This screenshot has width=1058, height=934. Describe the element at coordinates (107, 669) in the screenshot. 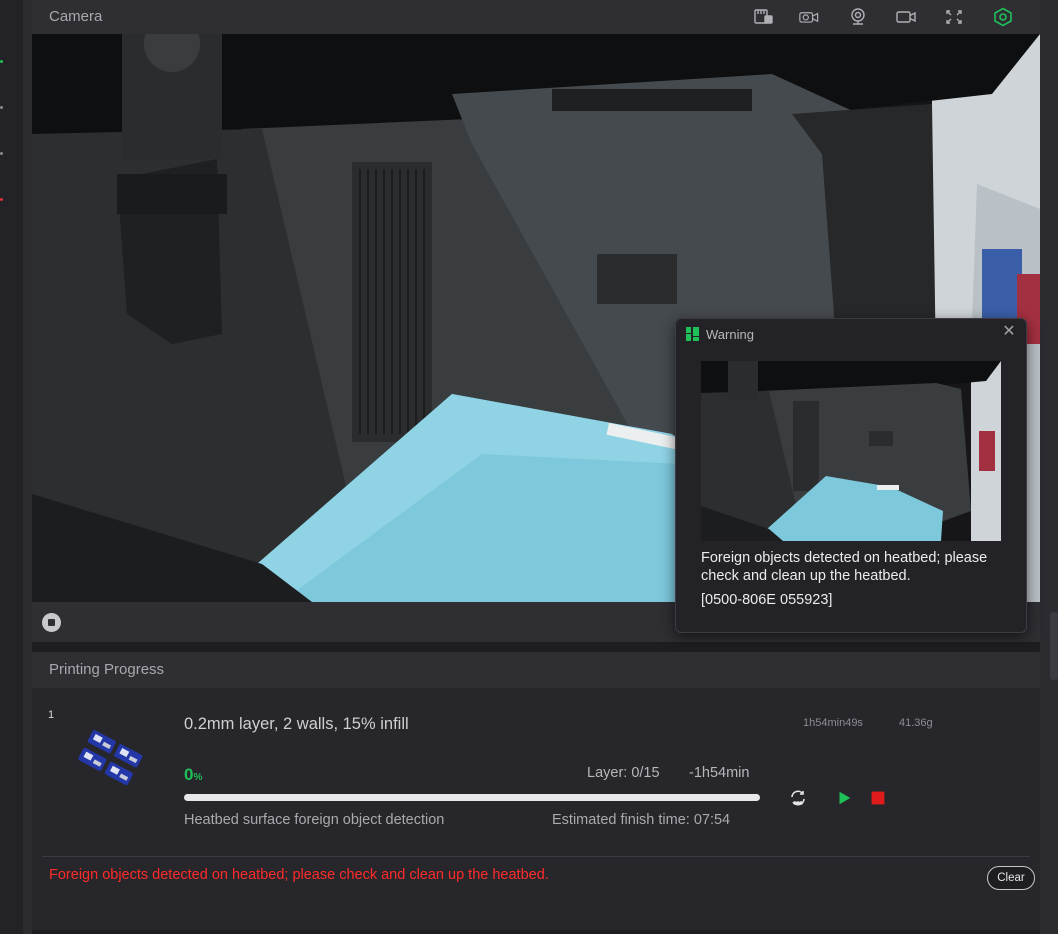

I see `progress-title: Printing Progress` at that location.